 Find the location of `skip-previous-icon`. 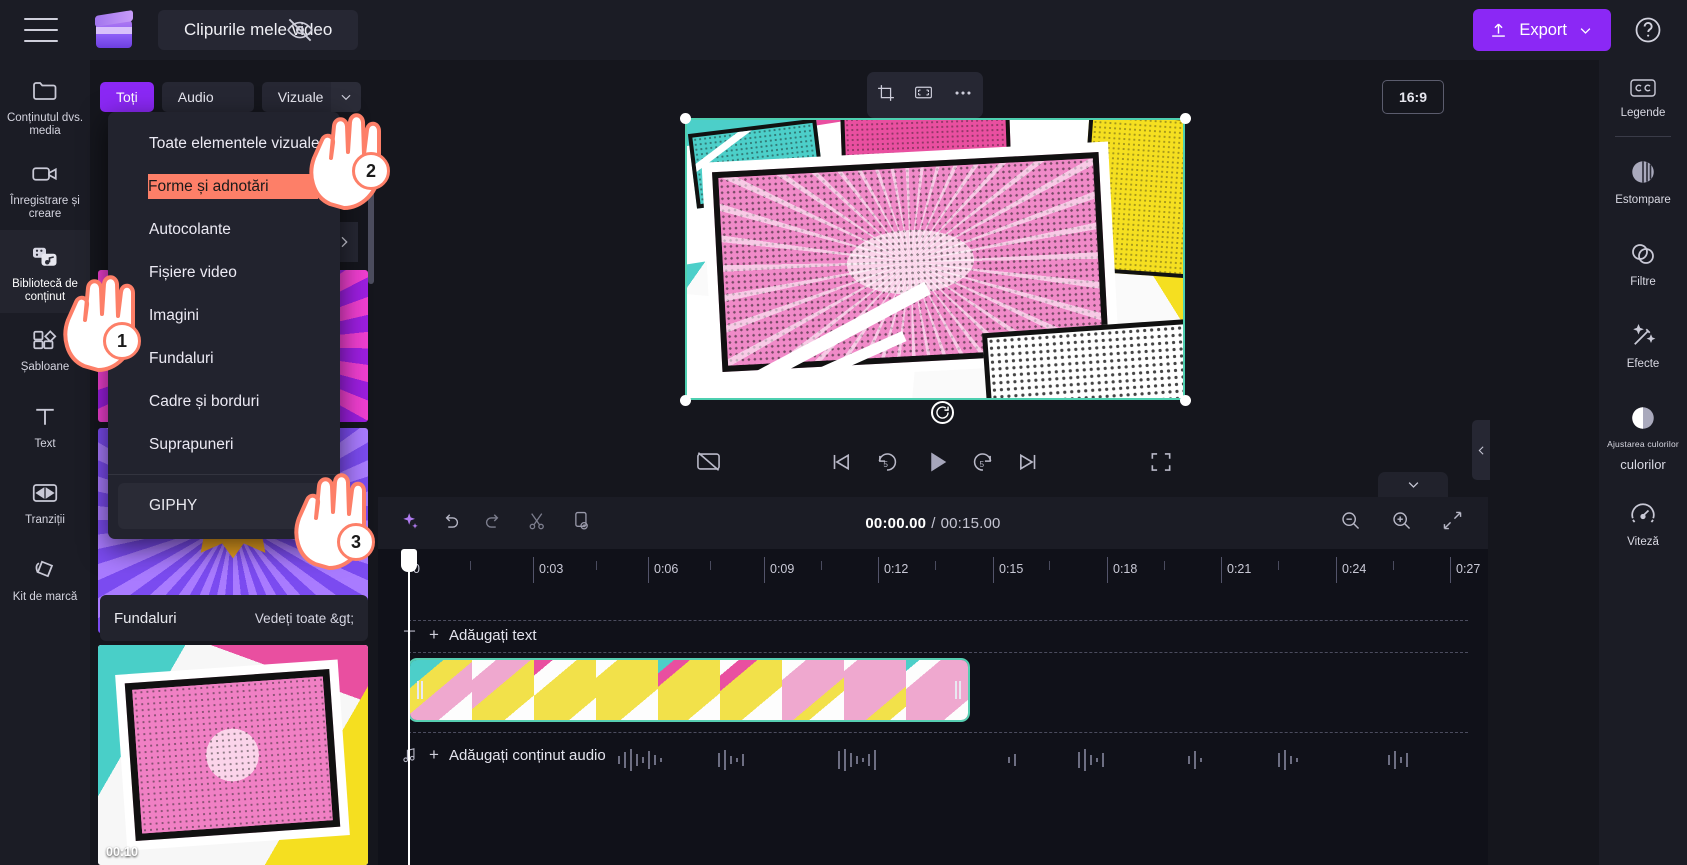

skip-previous-icon is located at coordinates (841, 464).